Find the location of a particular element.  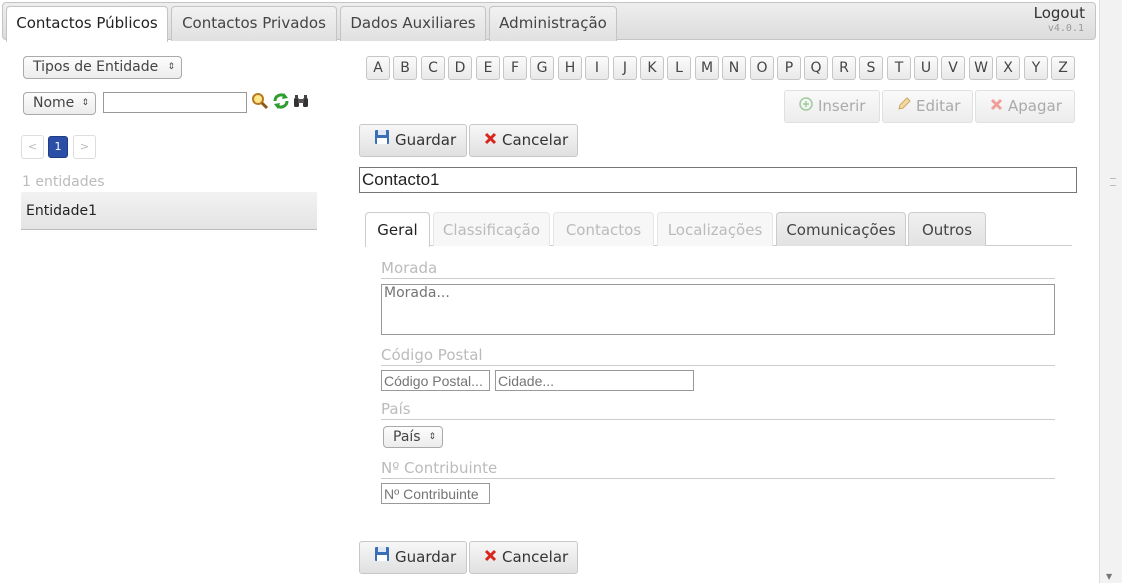

search-field-select-value: Nome is located at coordinates (54, 103).